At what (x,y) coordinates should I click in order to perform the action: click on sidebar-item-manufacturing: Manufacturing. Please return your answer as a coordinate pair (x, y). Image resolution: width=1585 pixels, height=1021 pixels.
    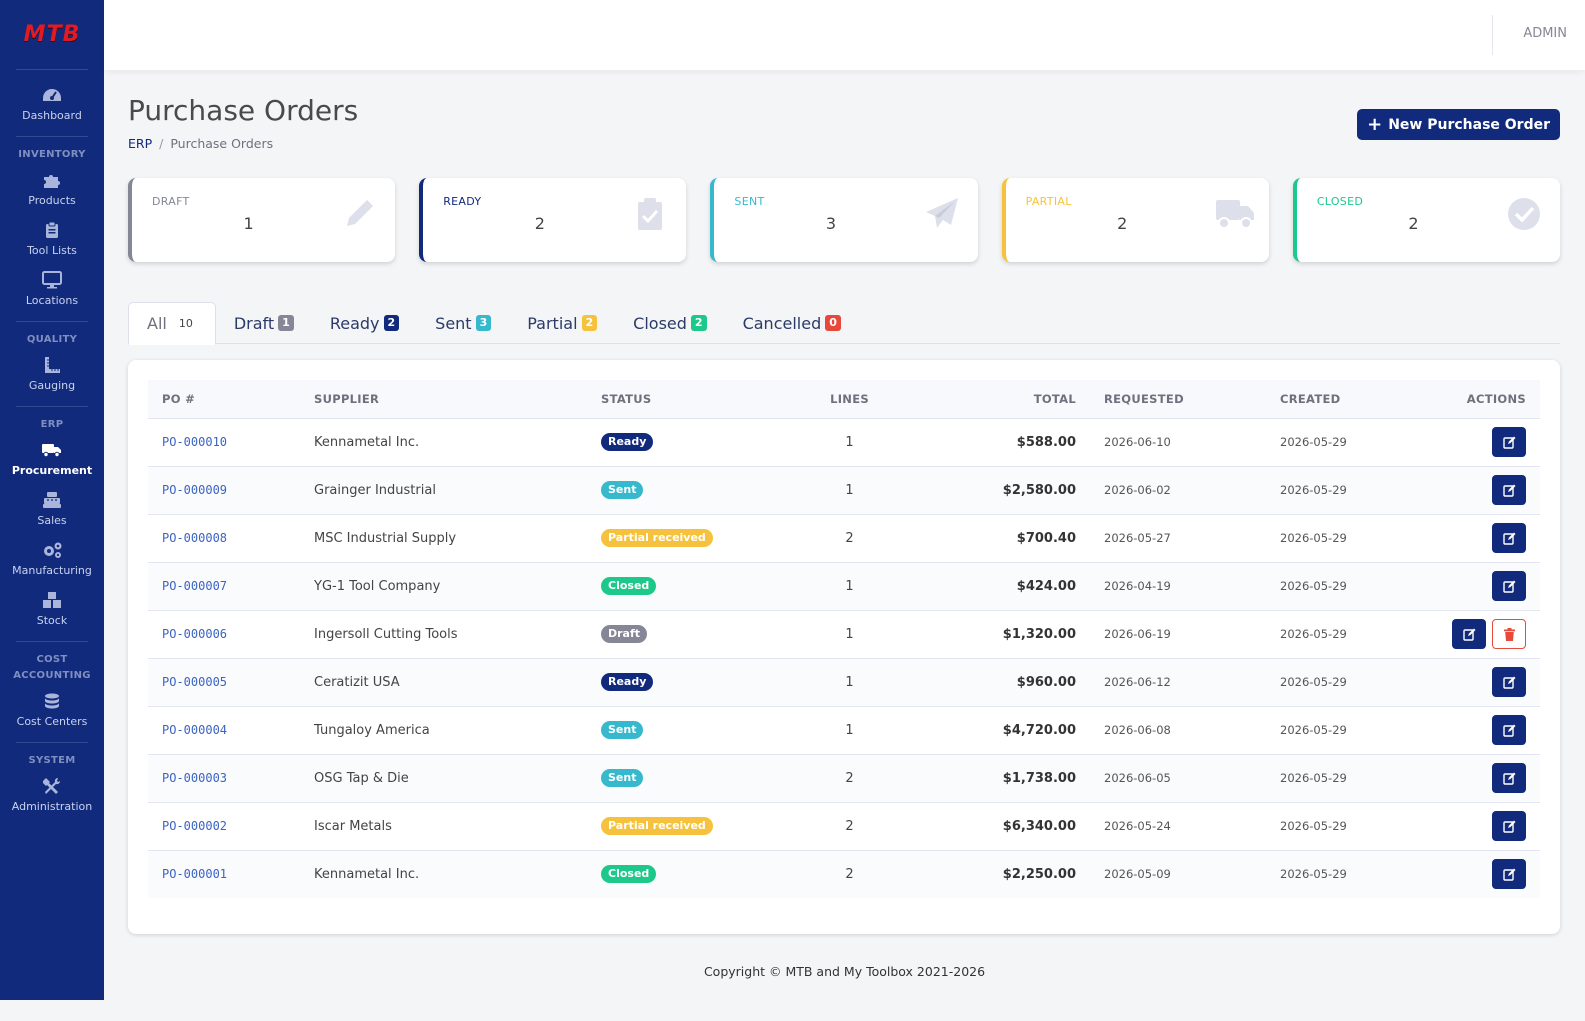
    Looking at the image, I should click on (52, 558).